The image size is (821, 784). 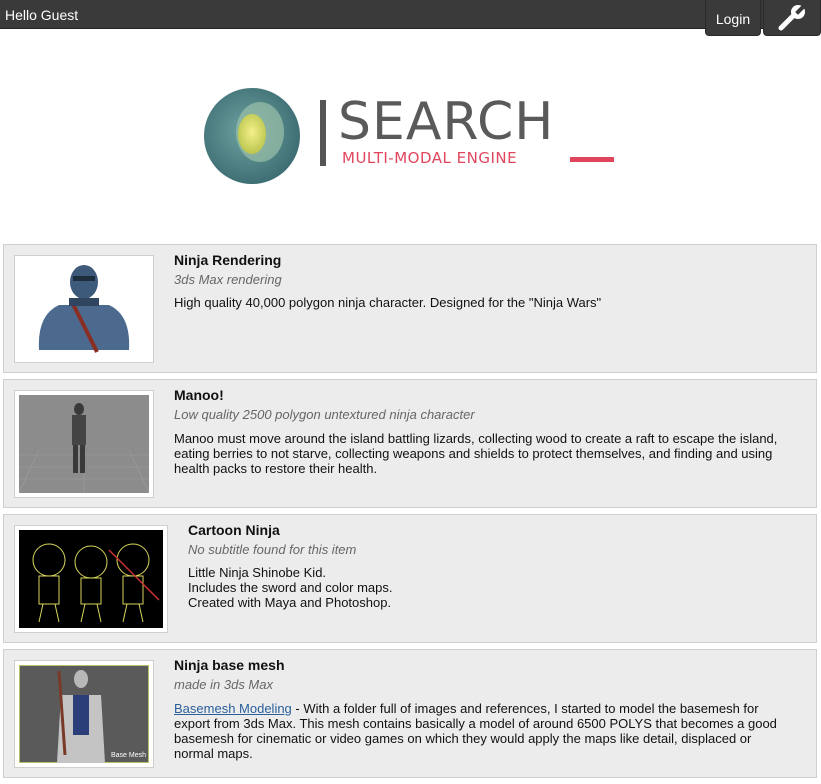 I want to click on result-subtitle: No subtitle found for this item, so click(x=272, y=549).